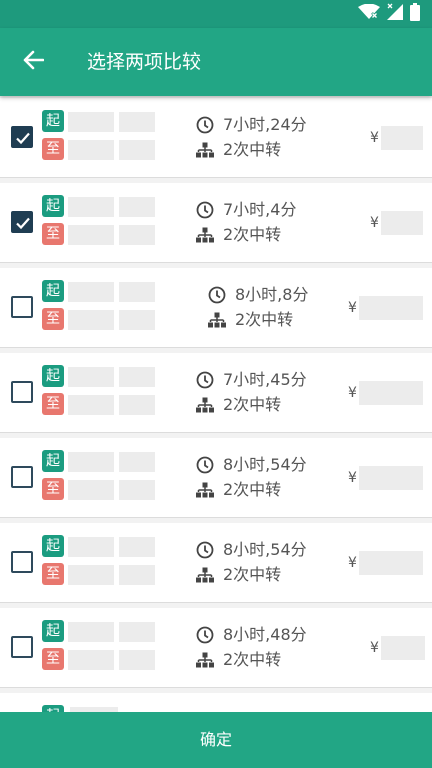 This screenshot has width=432, height=768. Describe the element at coordinates (260, 209) in the screenshot. I see `duration-text: 7小时,4分` at that location.